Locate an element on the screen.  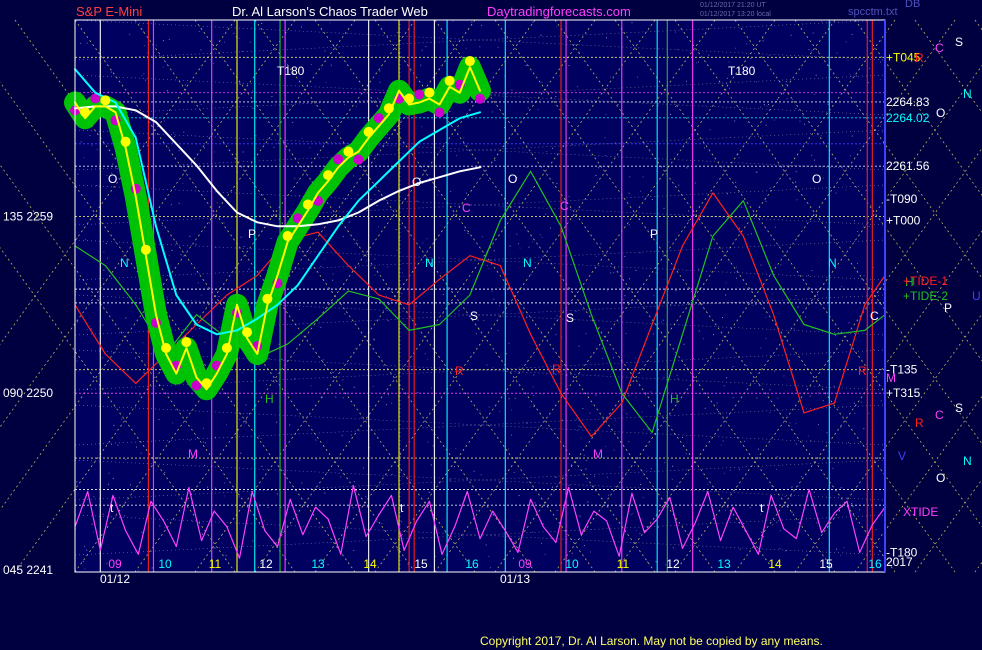
planet-letter: O is located at coordinates (112, 179).